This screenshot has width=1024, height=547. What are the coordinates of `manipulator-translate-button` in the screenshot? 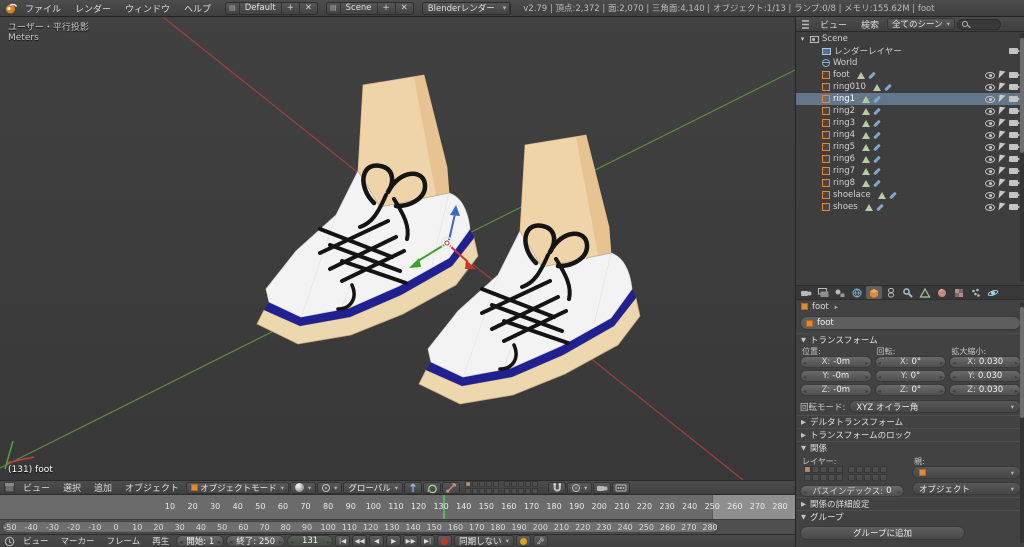 It's located at (413, 487).